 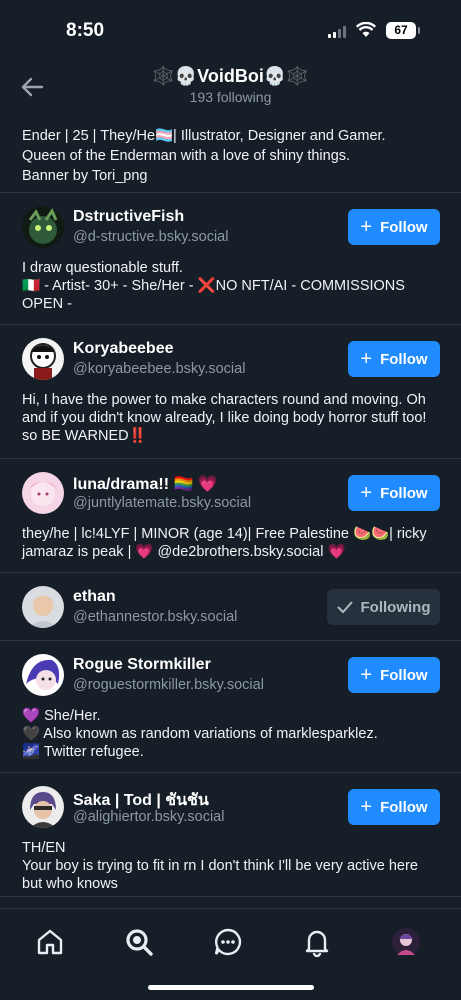 I want to click on handle: @d-structive.bsky.social, so click(x=151, y=237).